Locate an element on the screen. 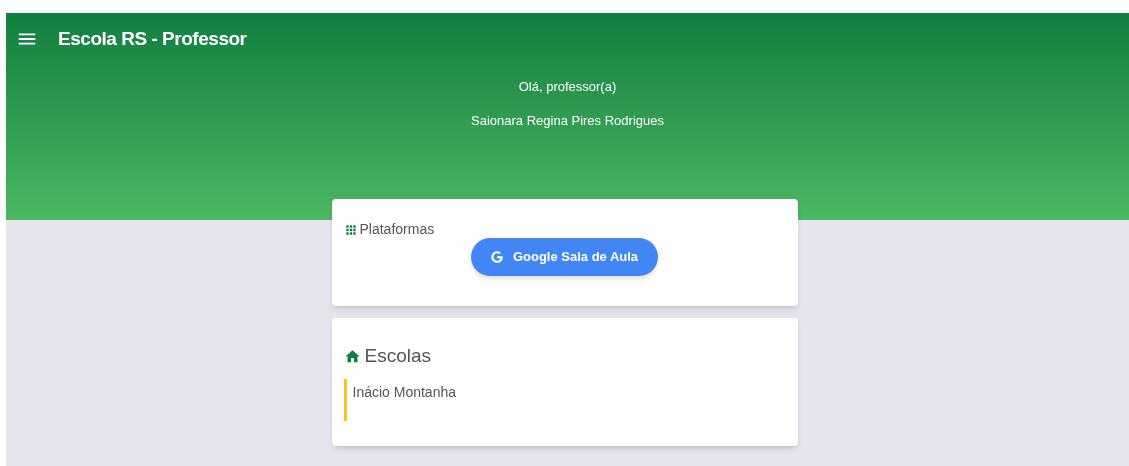 This screenshot has height=466, width=1129. classroom-button: Google Sala de Aula is located at coordinates (564, 257).